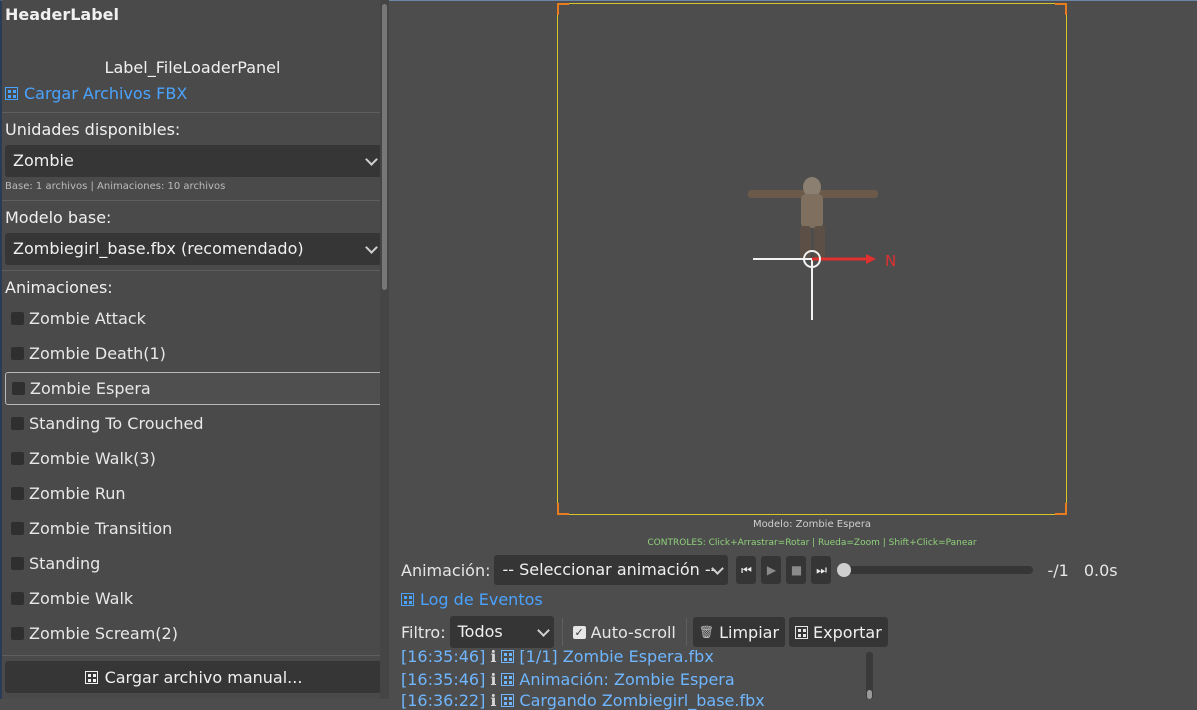 The height and width of the screenshot is (710, 1197). I want to click on filter-label: Filtro:, so click(423, 632).